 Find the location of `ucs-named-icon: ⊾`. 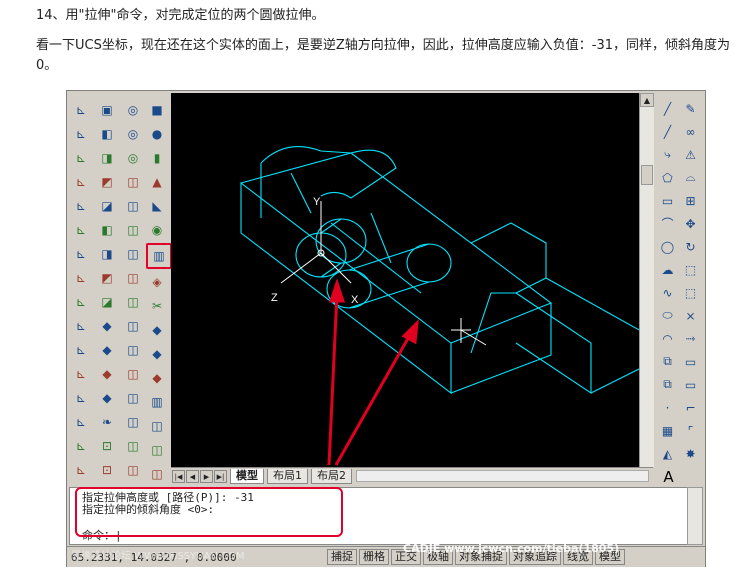

ucs-named-icon: ⊾ is located at coordinates (81, 422).